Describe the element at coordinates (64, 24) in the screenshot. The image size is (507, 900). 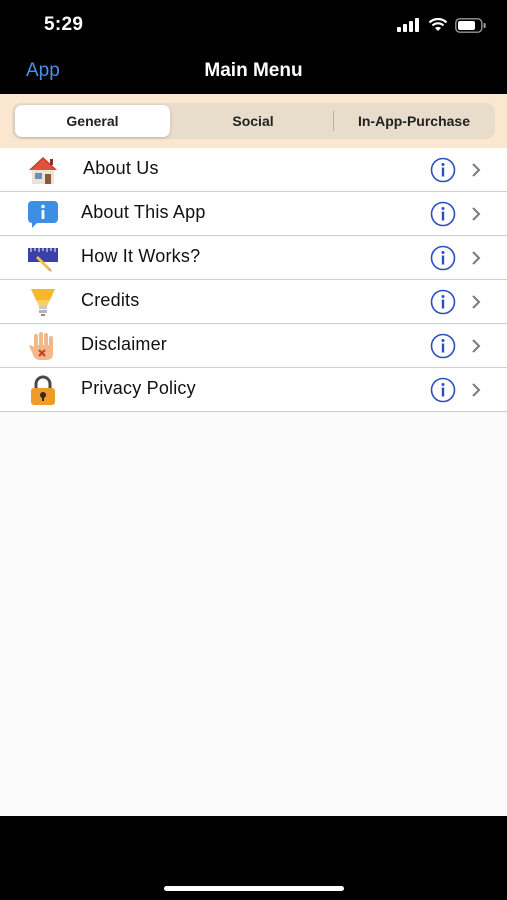
I see `status-time: 5:29` at that location.